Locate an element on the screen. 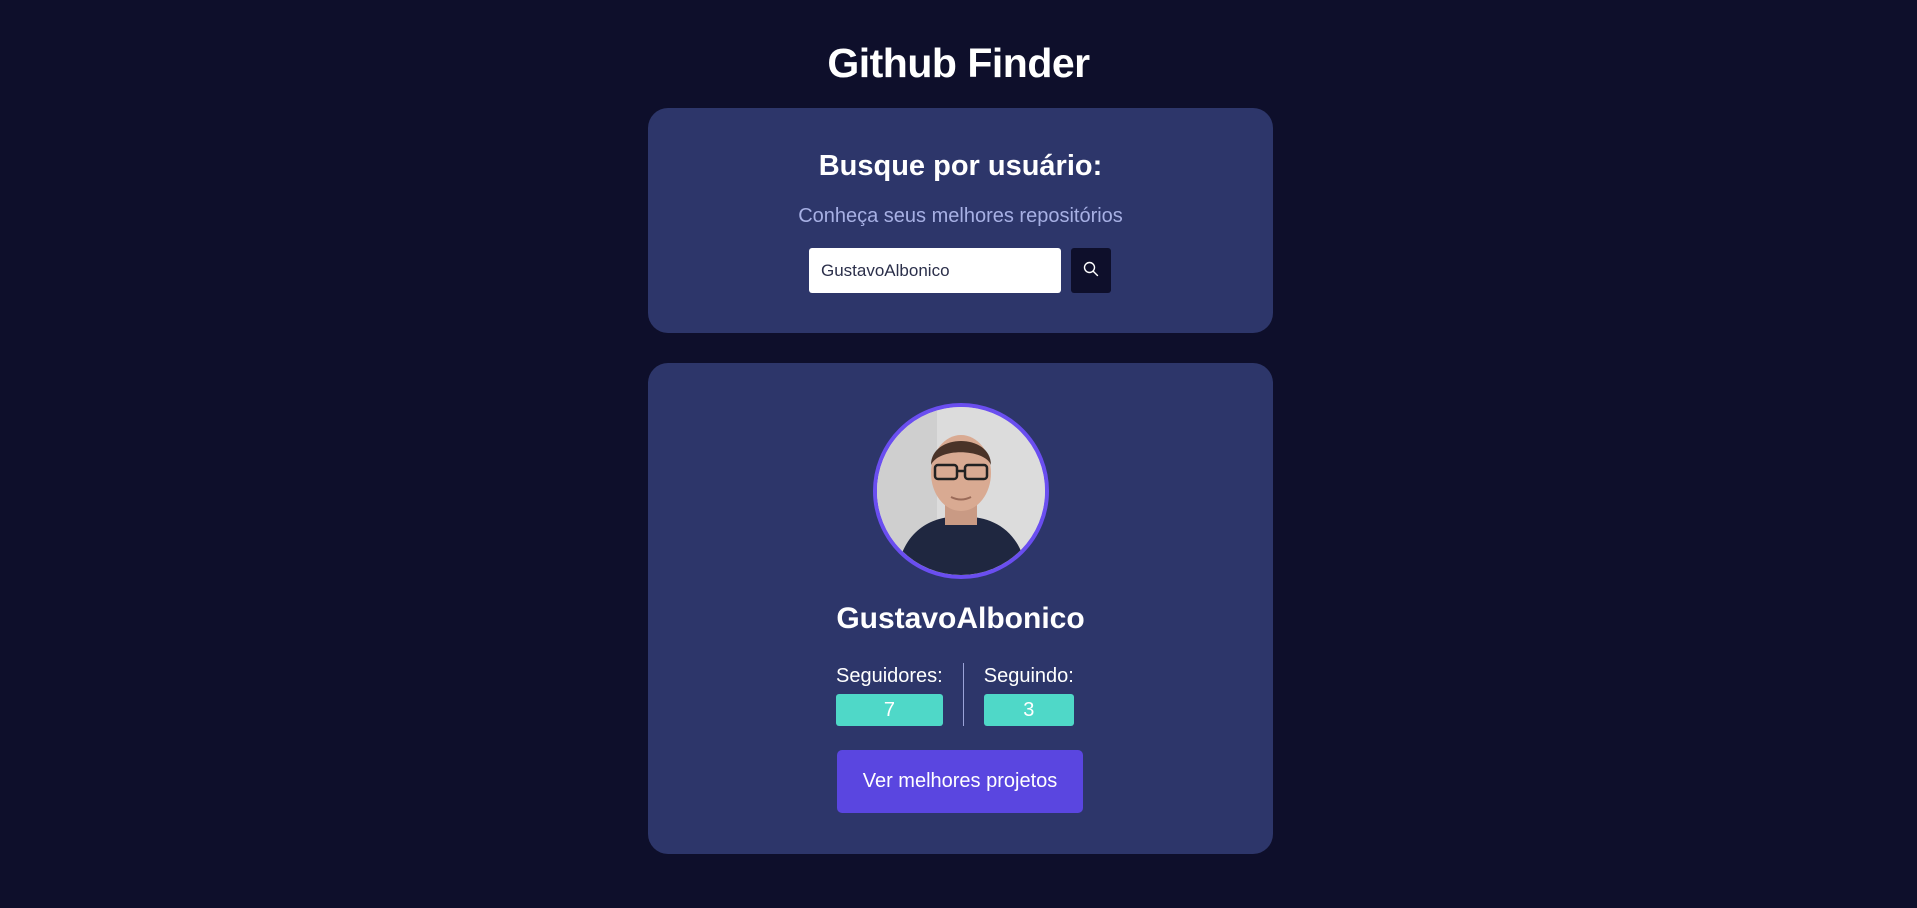 Image resolution: width=1917 pixels, height=908 pixels. profile-stats: Seguidores: 7 Seguindo: 3 is located at coordinates (955, 694).